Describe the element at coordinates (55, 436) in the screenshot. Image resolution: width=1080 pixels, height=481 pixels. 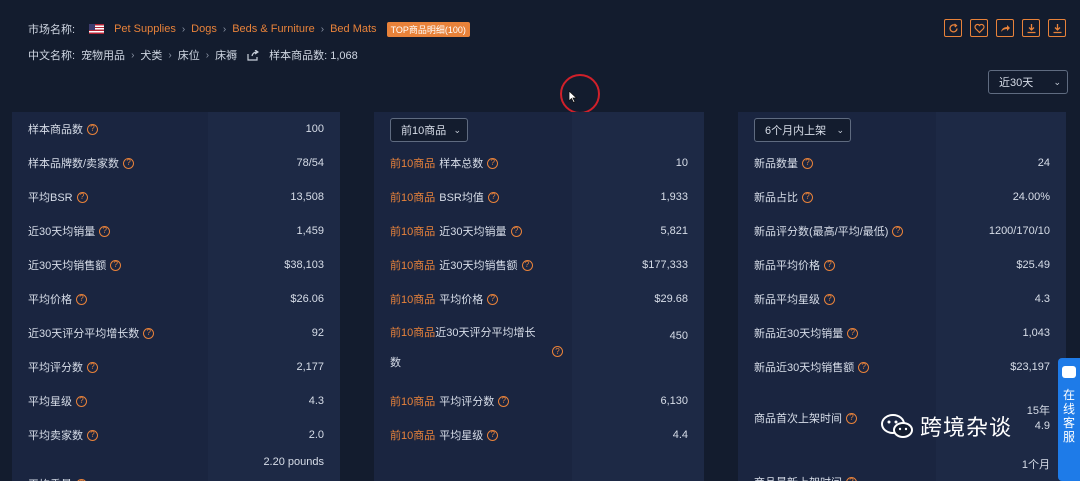
I see `metric-label-text: 平均卖家数` at that location.